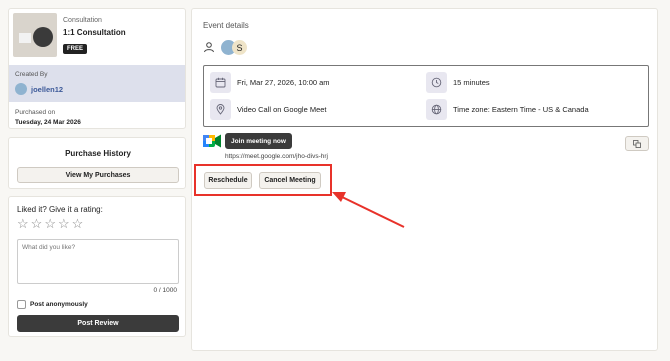 This screenshot has width=670, height=361. Describe the element at coordinates (98, 153) in the screenshot. I see `purchase-history-title: Purchase History` at that location.